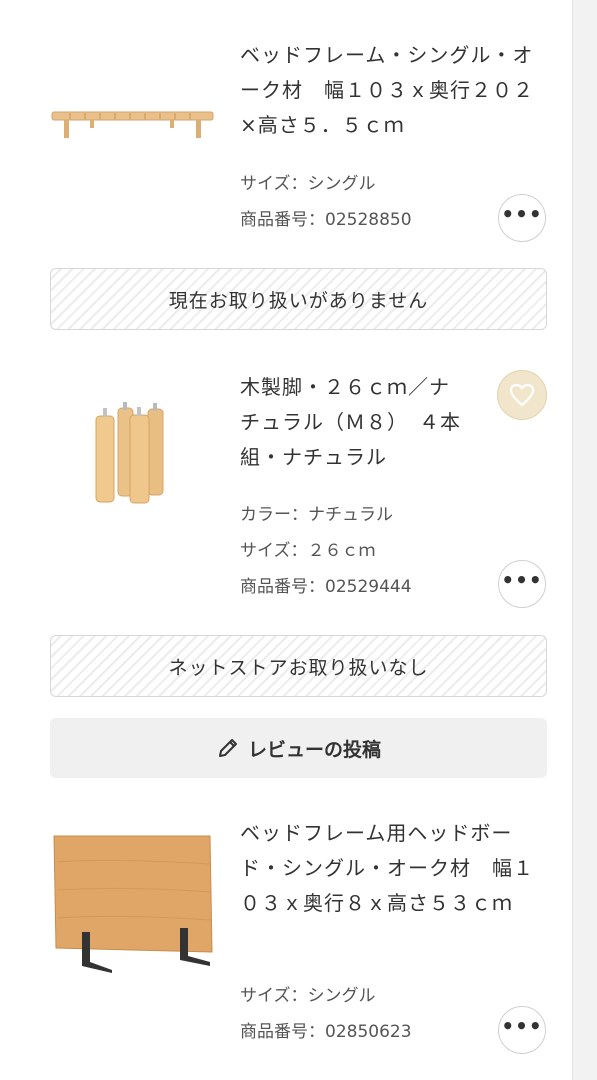 The height and width of the screenshot is (1080, 597). What do you see at coordinates (326, 1032) in the screenshot?
I see `product-code: 商品番号：02850623` at bounding box center [326, 1032].